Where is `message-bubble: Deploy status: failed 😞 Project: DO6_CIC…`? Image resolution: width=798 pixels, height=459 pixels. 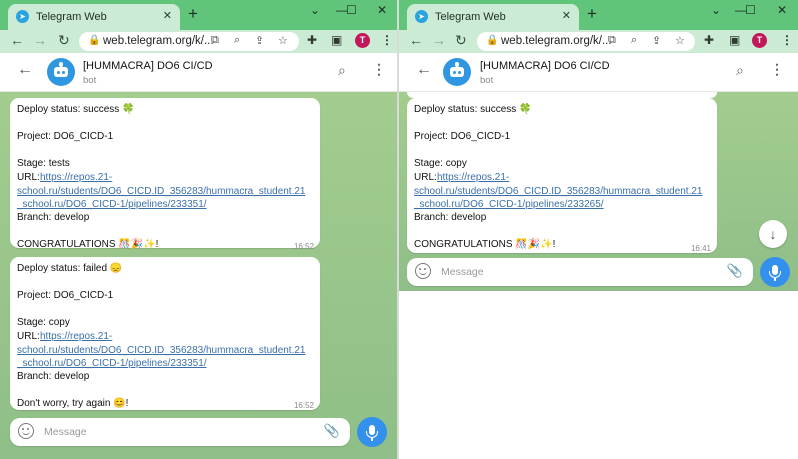 message-bubble: Deploy status: failed 😞 Project: DO6_CIC… is located at coordinates (165, 333).